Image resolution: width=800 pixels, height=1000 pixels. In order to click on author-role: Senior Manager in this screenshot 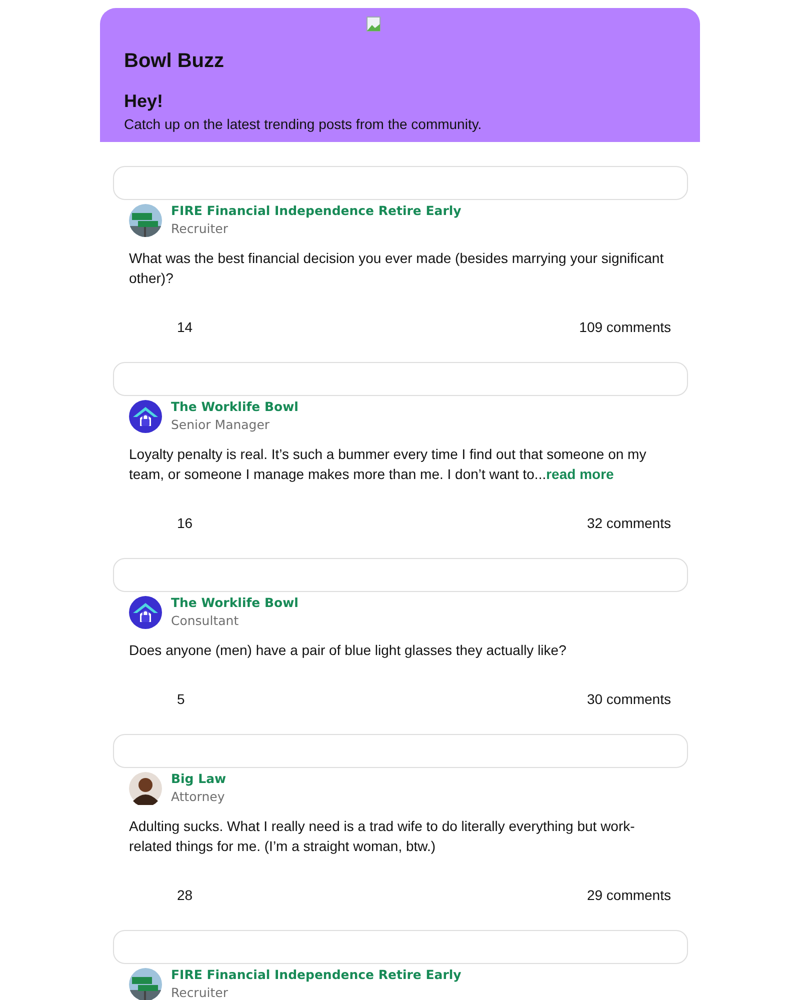, I will do `click(220, 425)`.